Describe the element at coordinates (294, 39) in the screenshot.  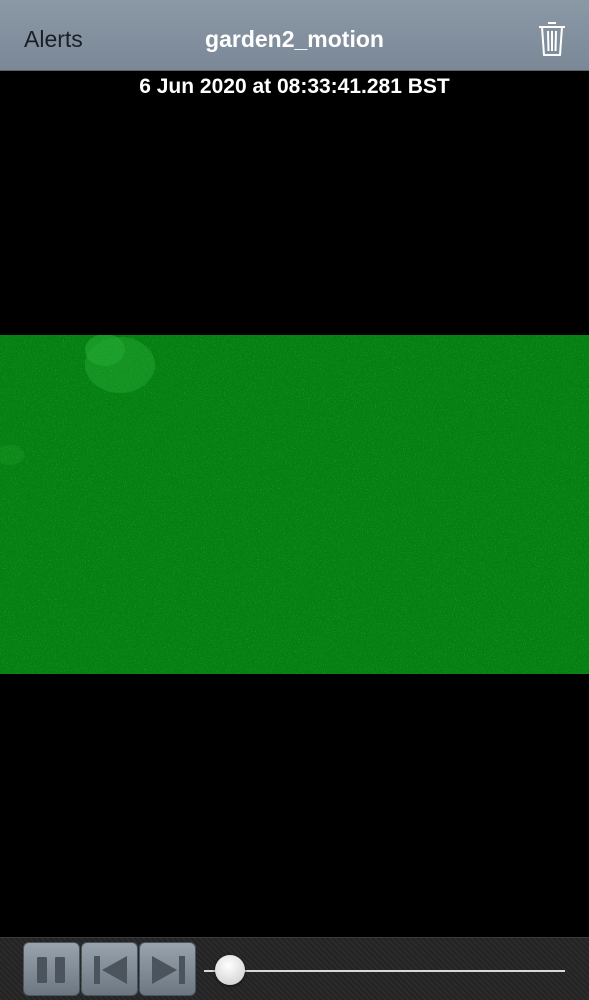
I see `page-title: garden2_motion` at that location.